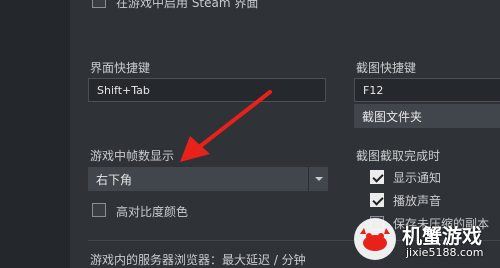  I want to click on watermark: 机蟹游戏 jixie5188.com, so click(422, 239).